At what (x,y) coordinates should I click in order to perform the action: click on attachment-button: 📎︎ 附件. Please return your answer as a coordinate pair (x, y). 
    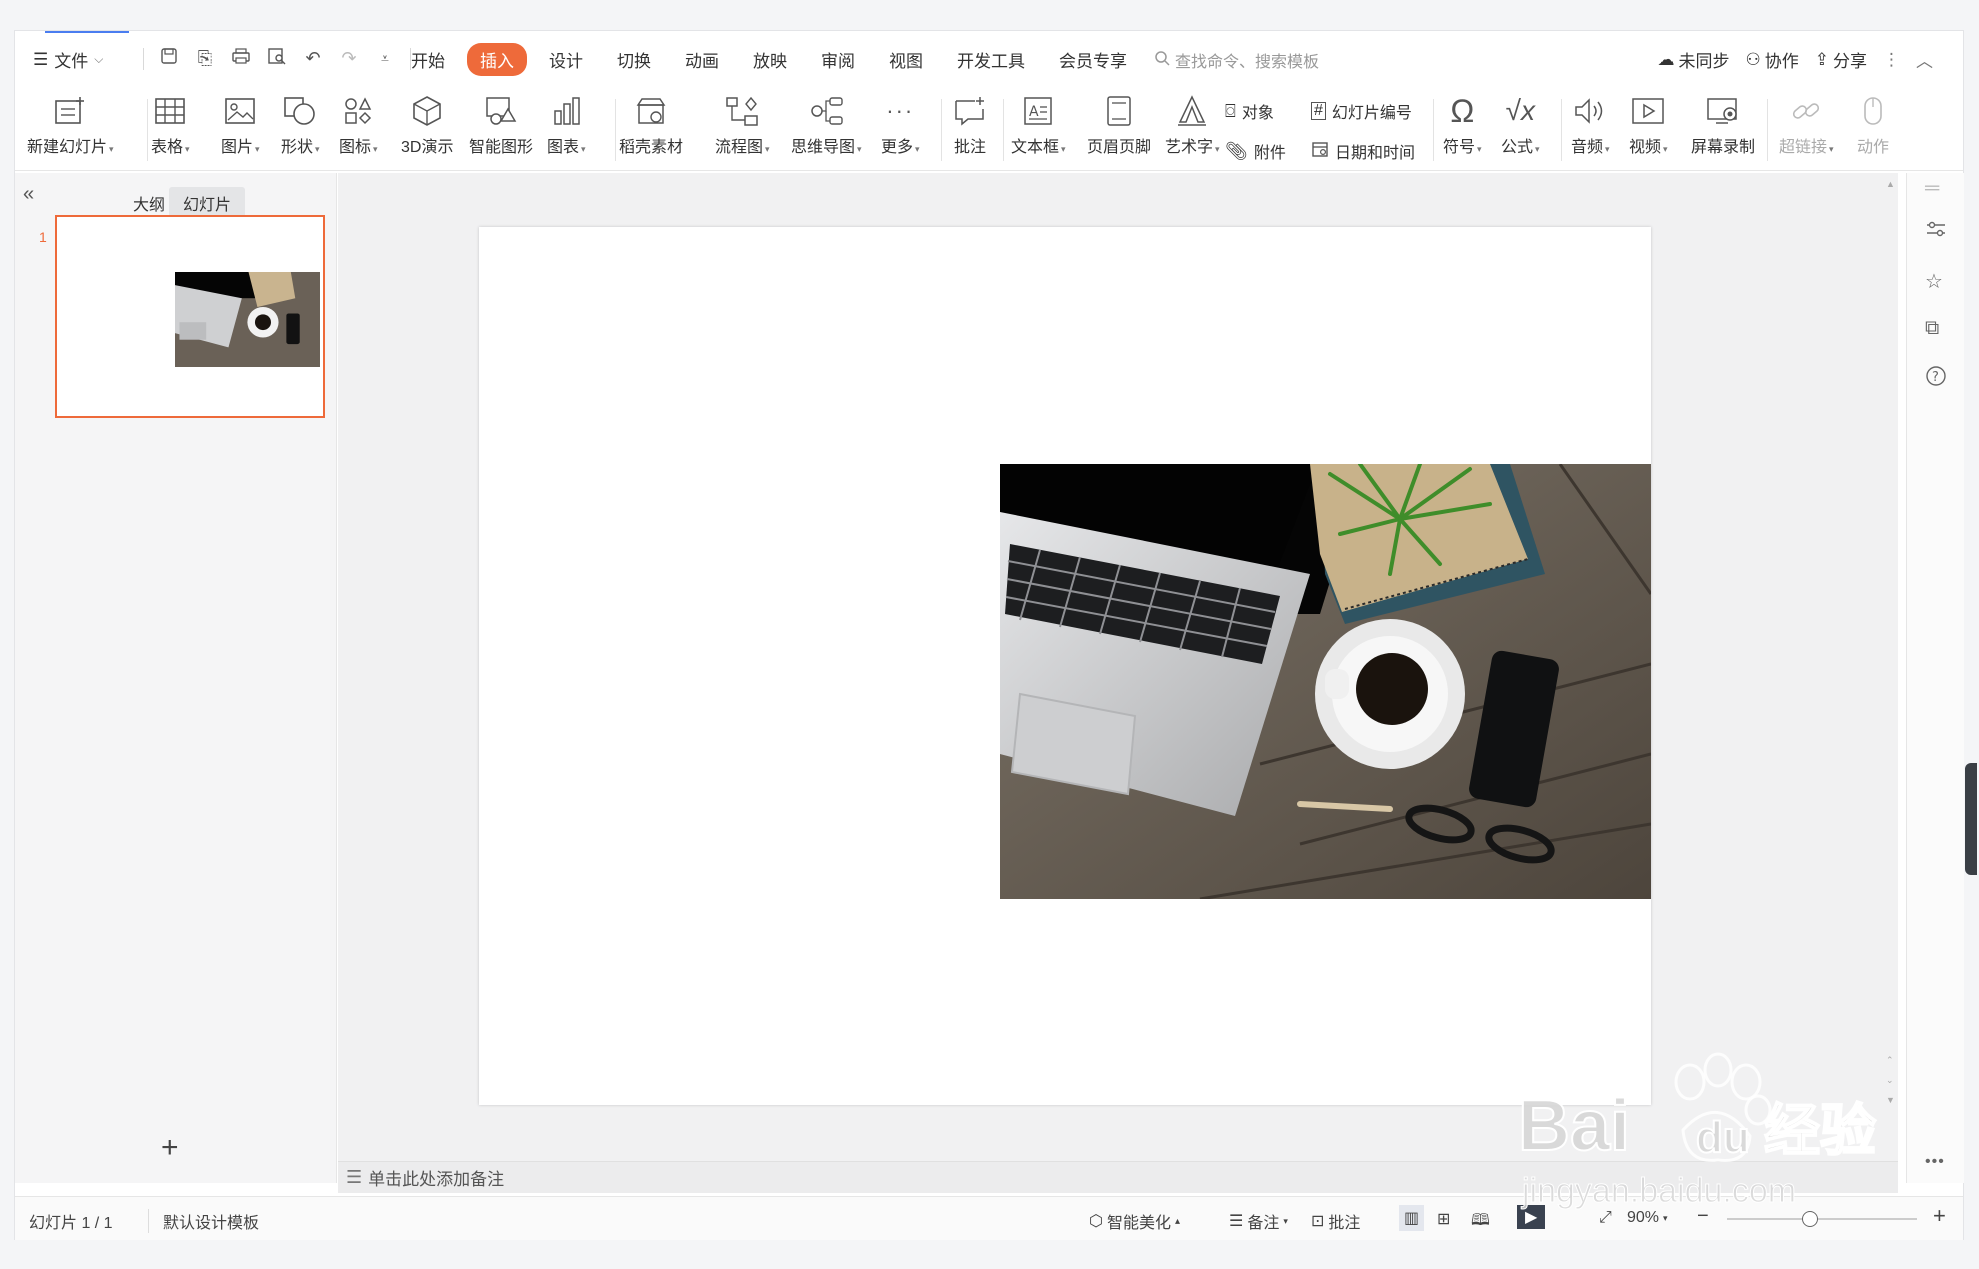
    Looking at the image, I should click on (1255, 151).